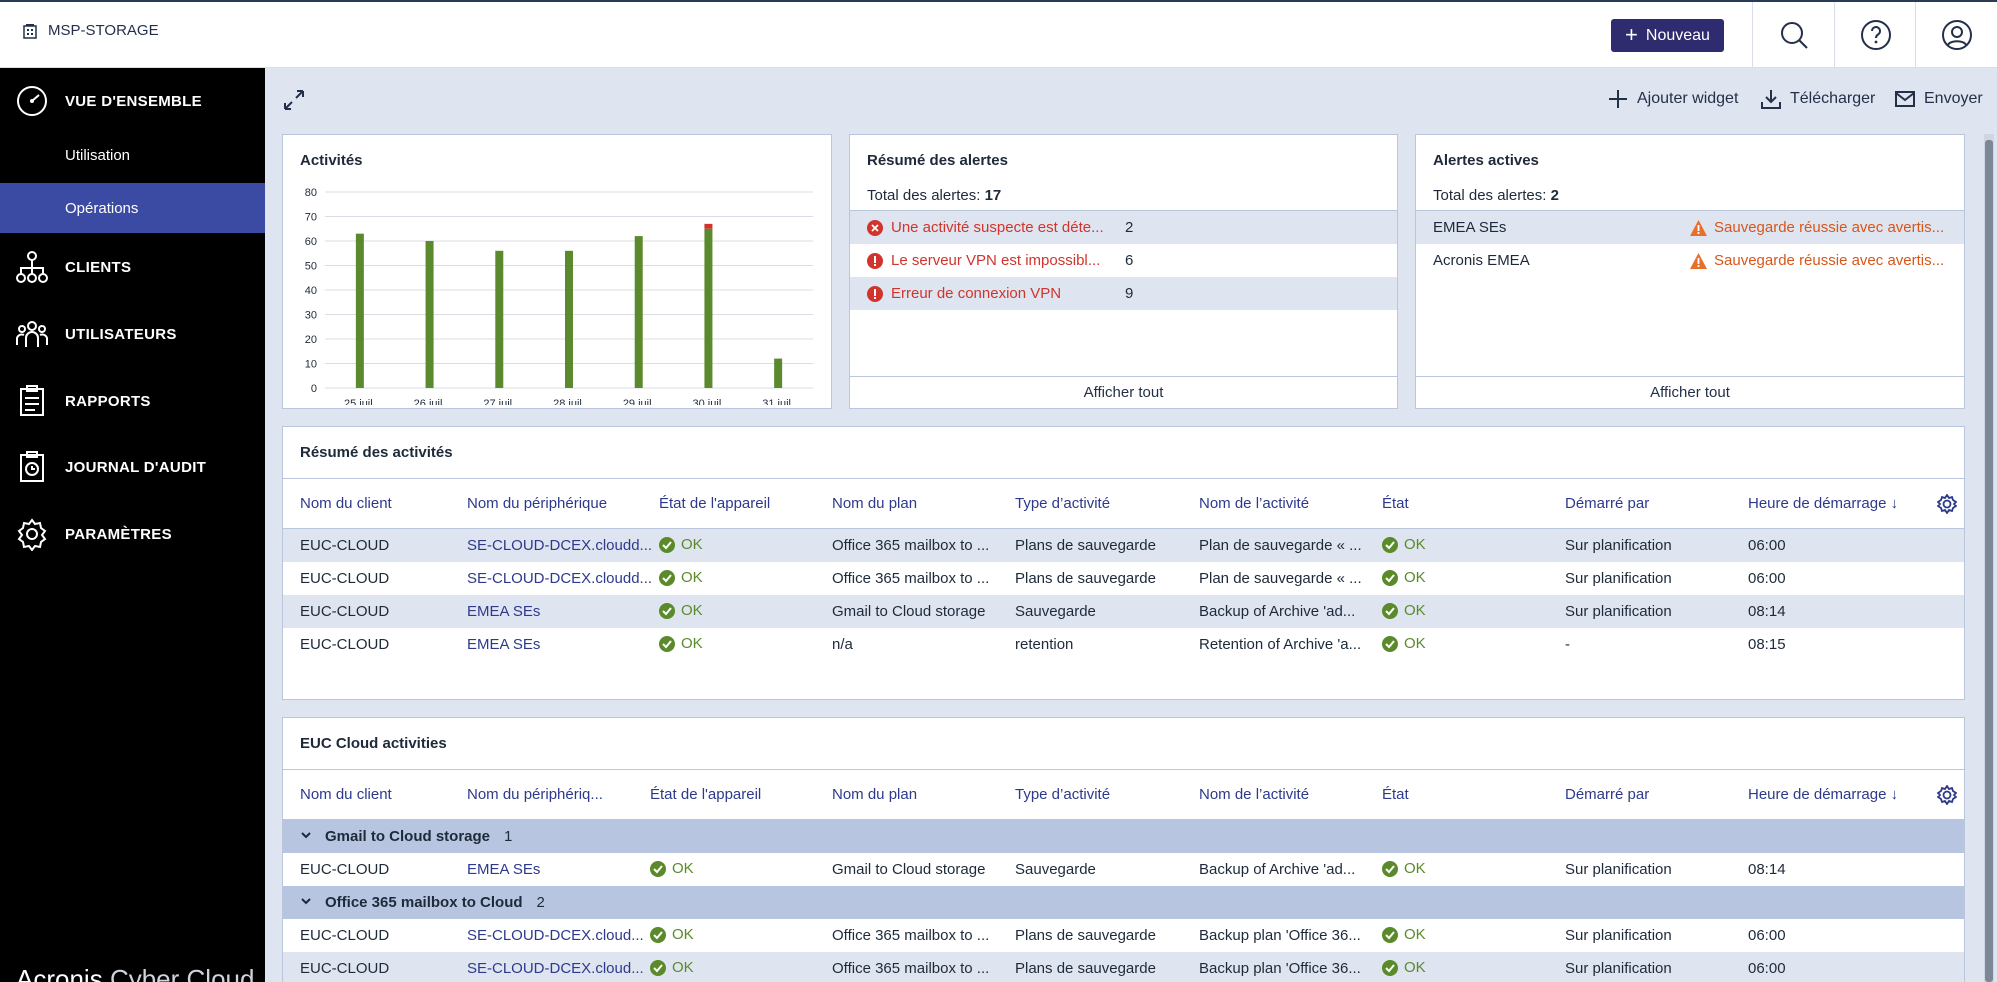  Describe the element at coordinates (1123, 260) in the screenshot. I see `alert-row: Le serveur VPN est impossibl... 6` at that location.